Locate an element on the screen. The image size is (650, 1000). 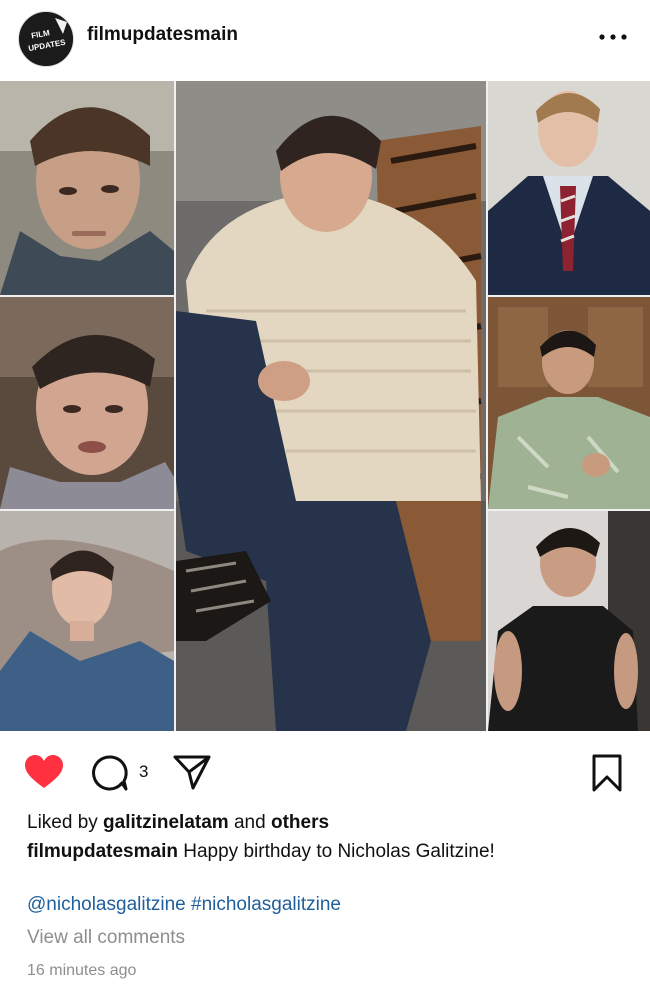
tile-left-top is located at coordinates (87, 188).